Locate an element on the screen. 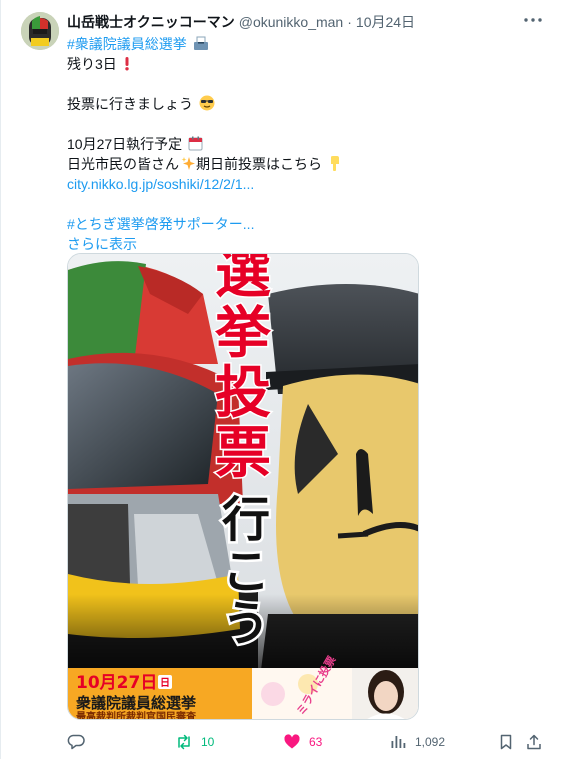 The height and width of the screenshot is (759, 567). sunglasses-face-icon is located at coordinates (207, 105).